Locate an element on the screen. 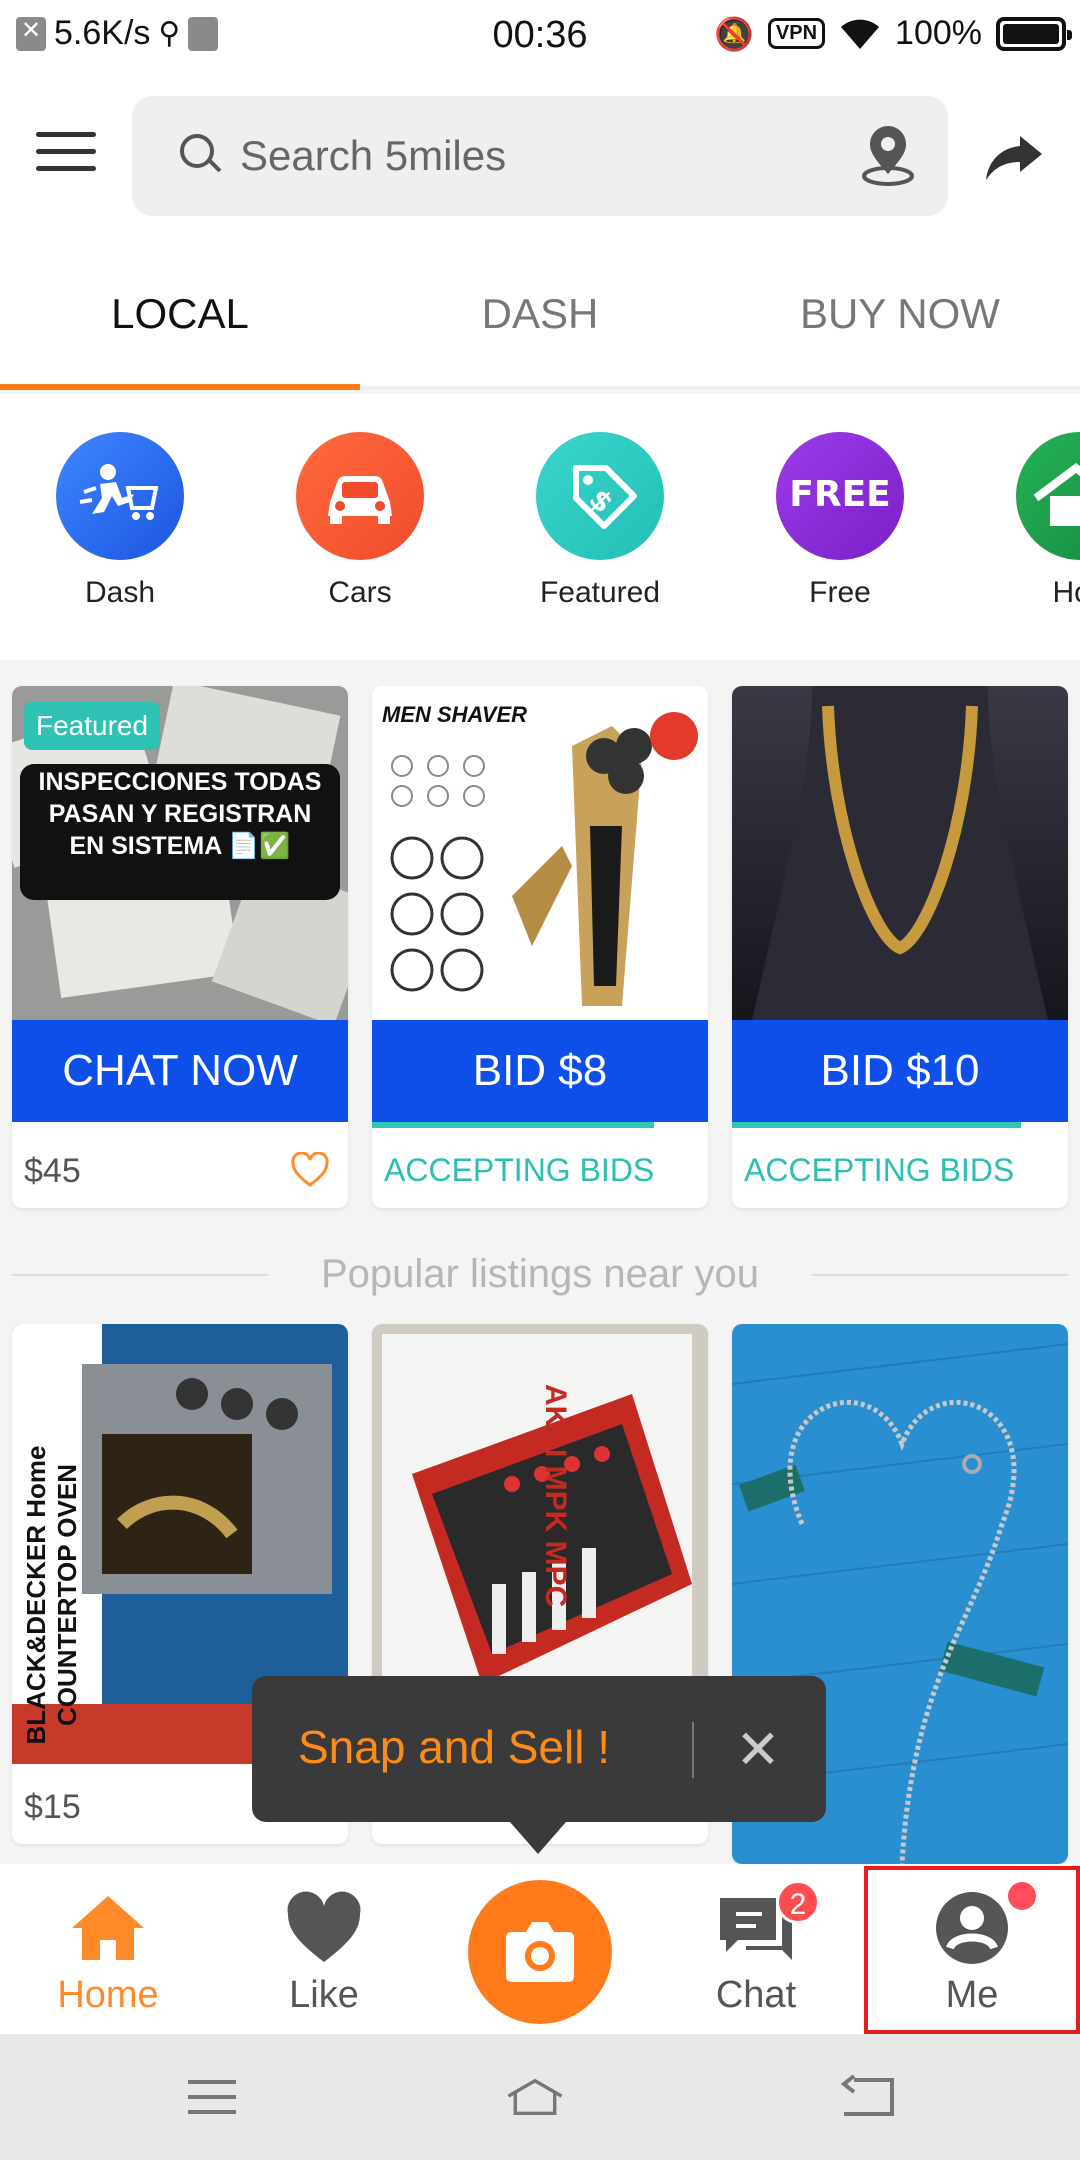  mute-icon: 🔕 is located at coordinates (734, 33).